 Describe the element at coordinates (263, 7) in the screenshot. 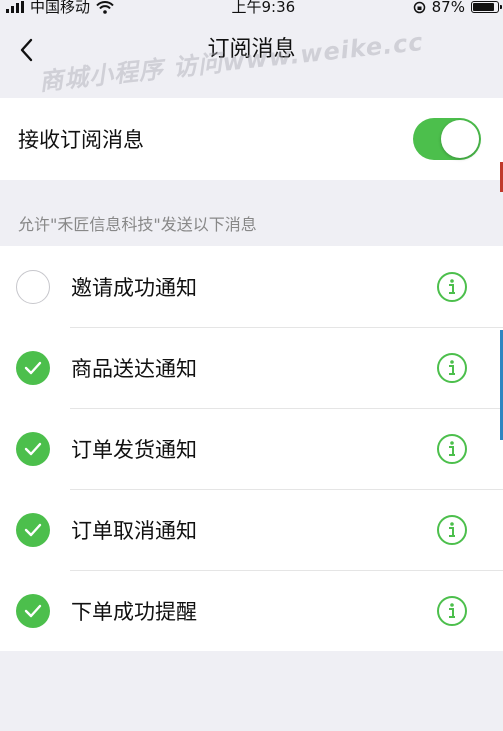

I see `status-time: 上午9:36` at that location.